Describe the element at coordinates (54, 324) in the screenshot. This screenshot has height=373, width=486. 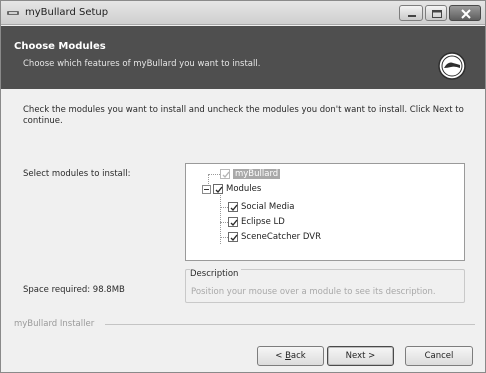
I see `installer-brand-text: myBullard Installer` at that location.